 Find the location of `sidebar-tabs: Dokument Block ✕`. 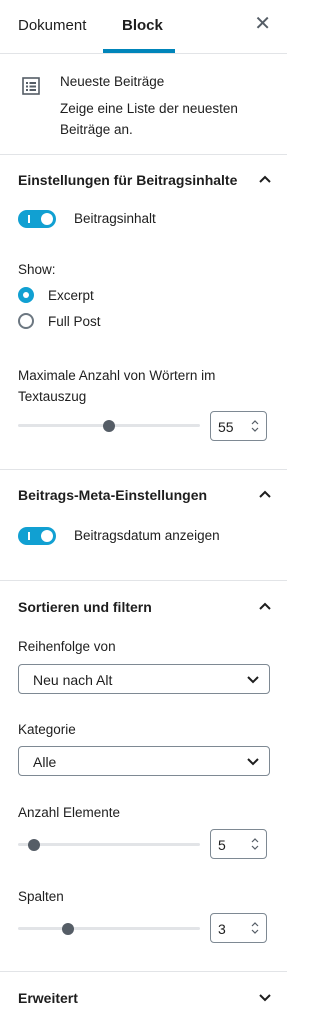

sidebar-tabs: Dokument Block ✕ is located at coordinates (143, 27).